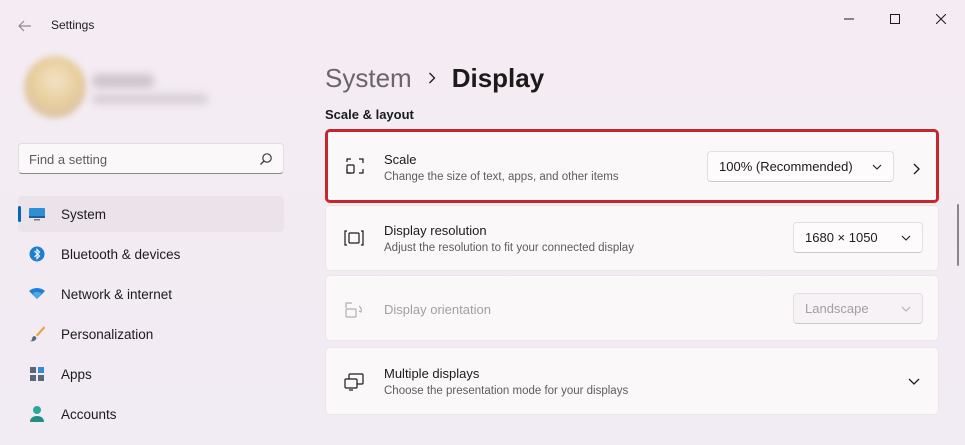  What do you see at coordinates (369, 114) in the screenshot?
I see `section-title: Scale & layout` at bounding box center [369, 114].